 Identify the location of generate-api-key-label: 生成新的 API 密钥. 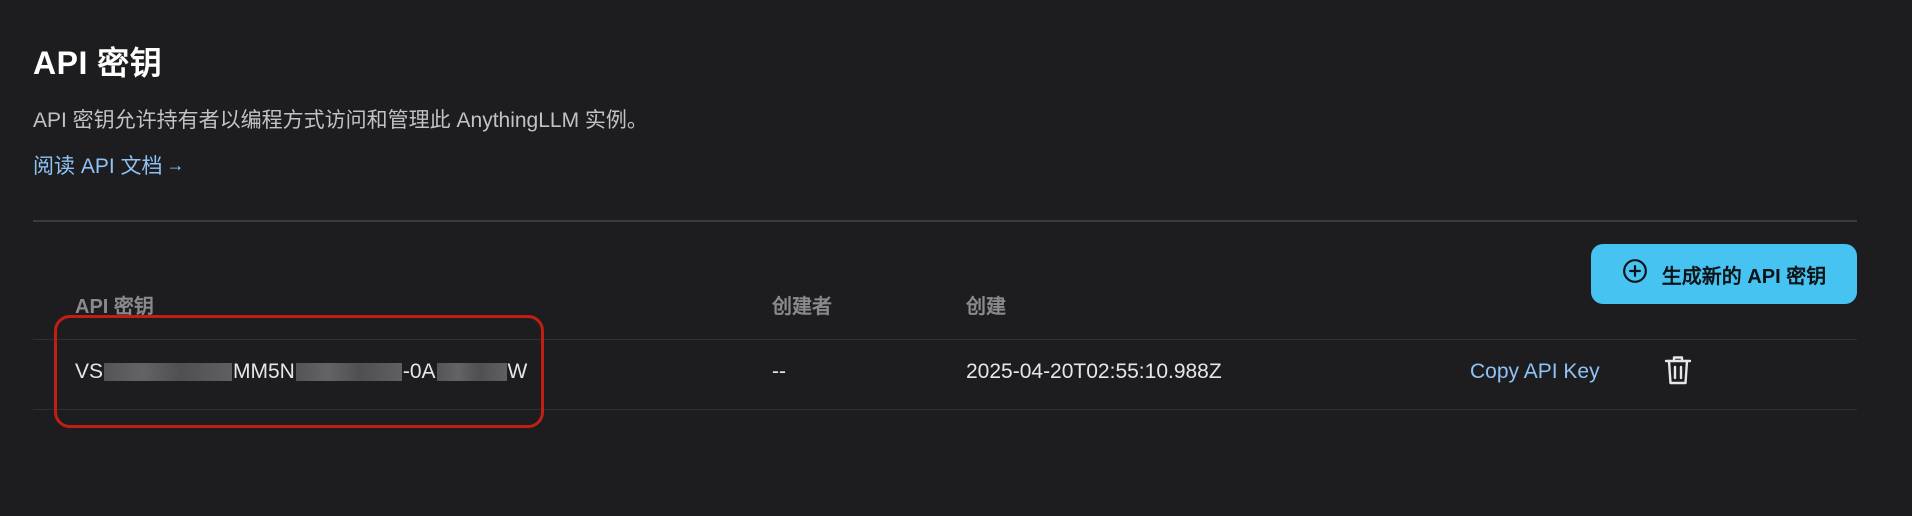
(1744, 276).